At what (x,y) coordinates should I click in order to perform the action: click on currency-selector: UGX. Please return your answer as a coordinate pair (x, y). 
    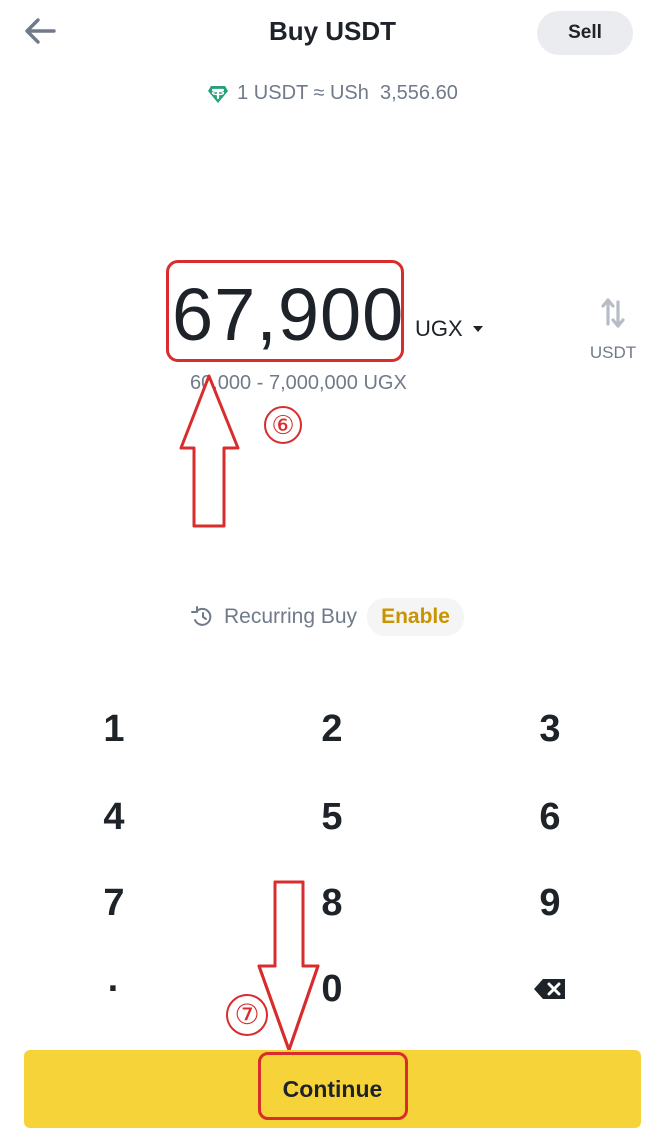
    Looking at the image, I should click on (449, 329).